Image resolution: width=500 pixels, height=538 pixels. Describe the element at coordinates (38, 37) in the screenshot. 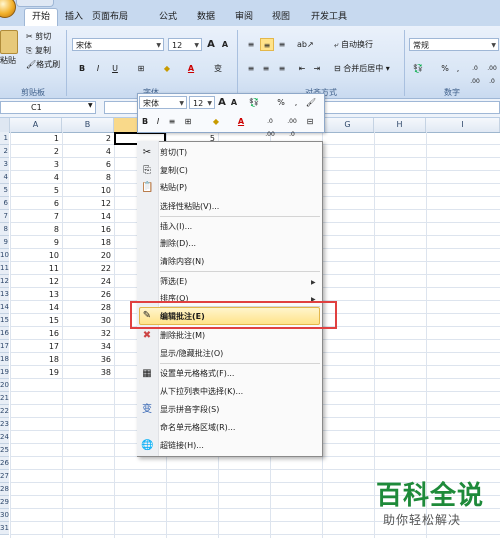

I see `cut-button: ✂ 剪切` at that location.